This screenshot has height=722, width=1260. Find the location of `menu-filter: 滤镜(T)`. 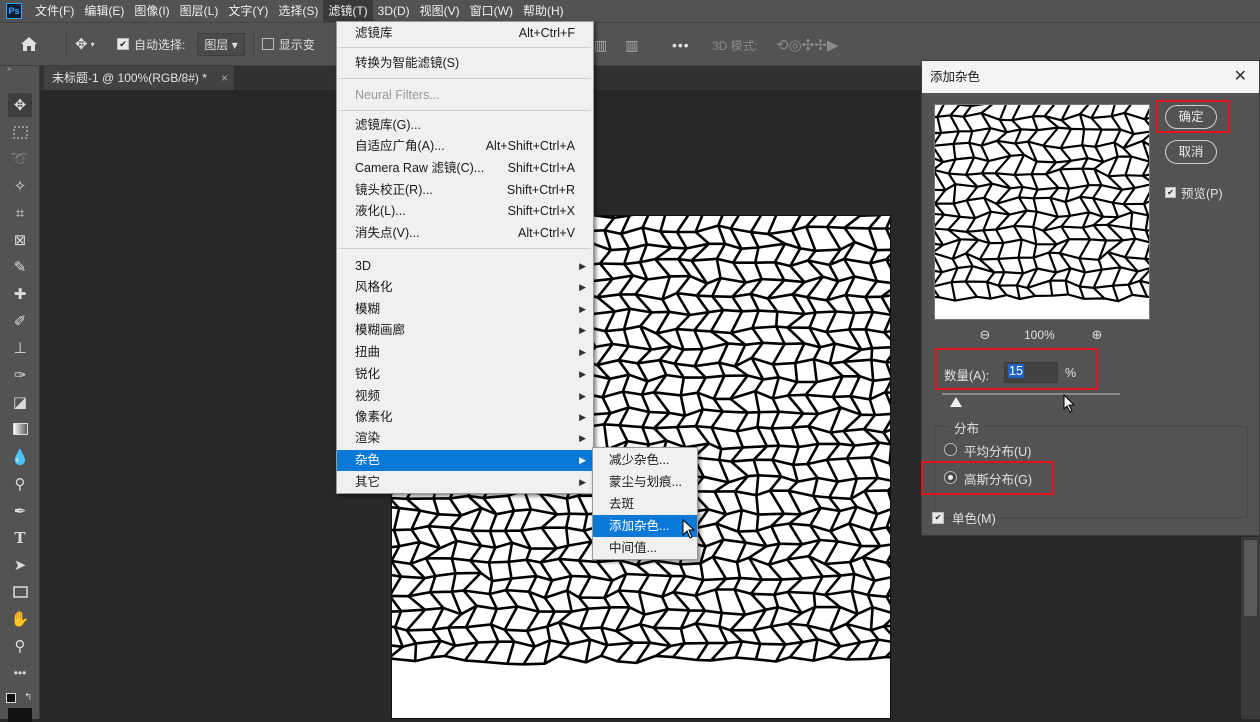

menu-filter: 滤镜(T) is located at coordinates (348, 11).